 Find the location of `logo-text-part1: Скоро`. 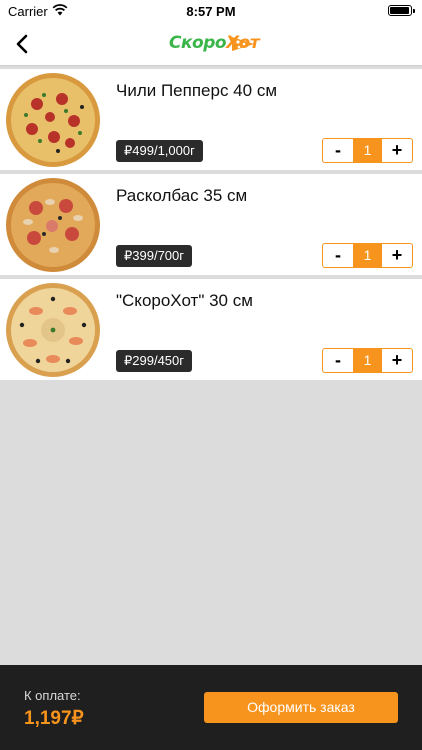

logo-text-part1: Скоро is located at coordinates (198, 43).